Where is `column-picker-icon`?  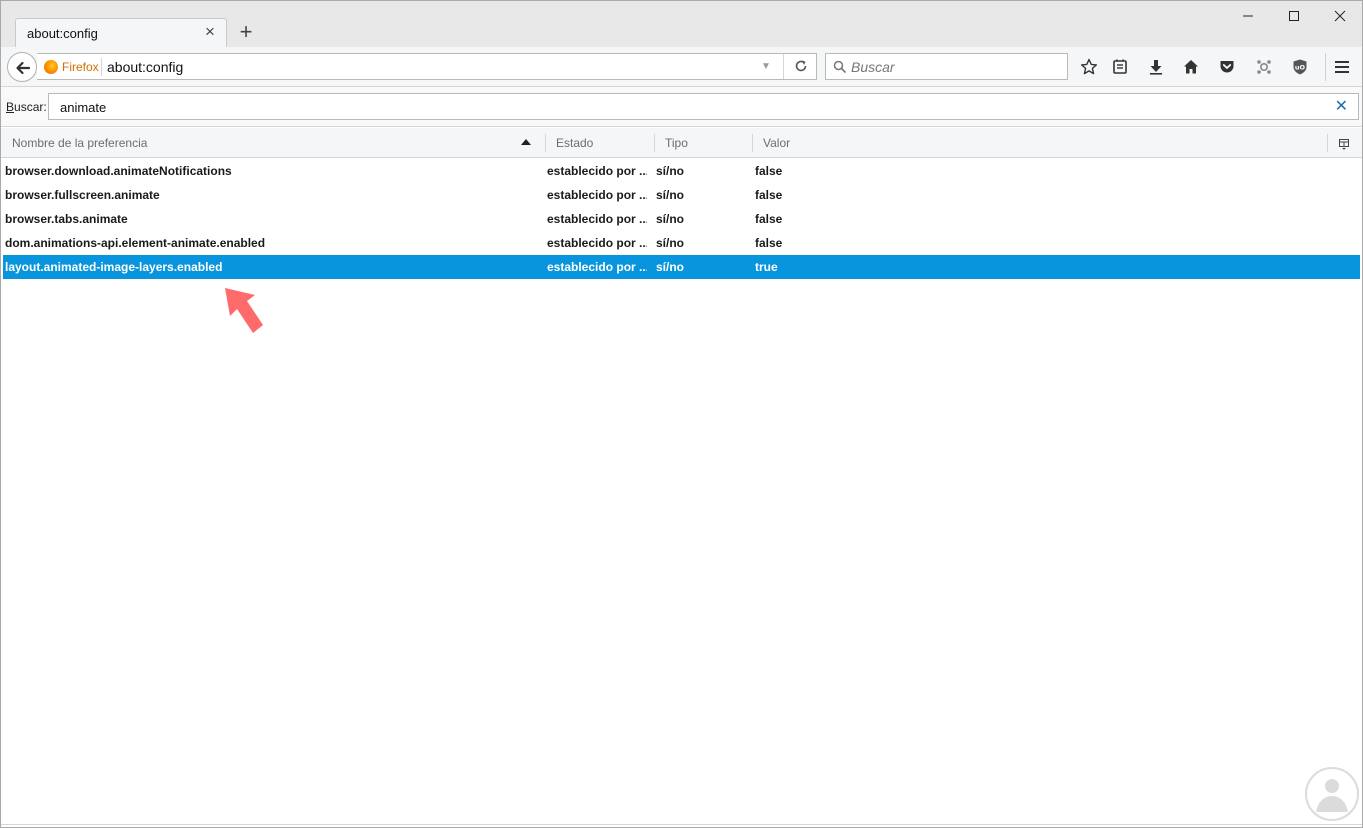
column-picker-icon is located at coordinates (1344, 143).